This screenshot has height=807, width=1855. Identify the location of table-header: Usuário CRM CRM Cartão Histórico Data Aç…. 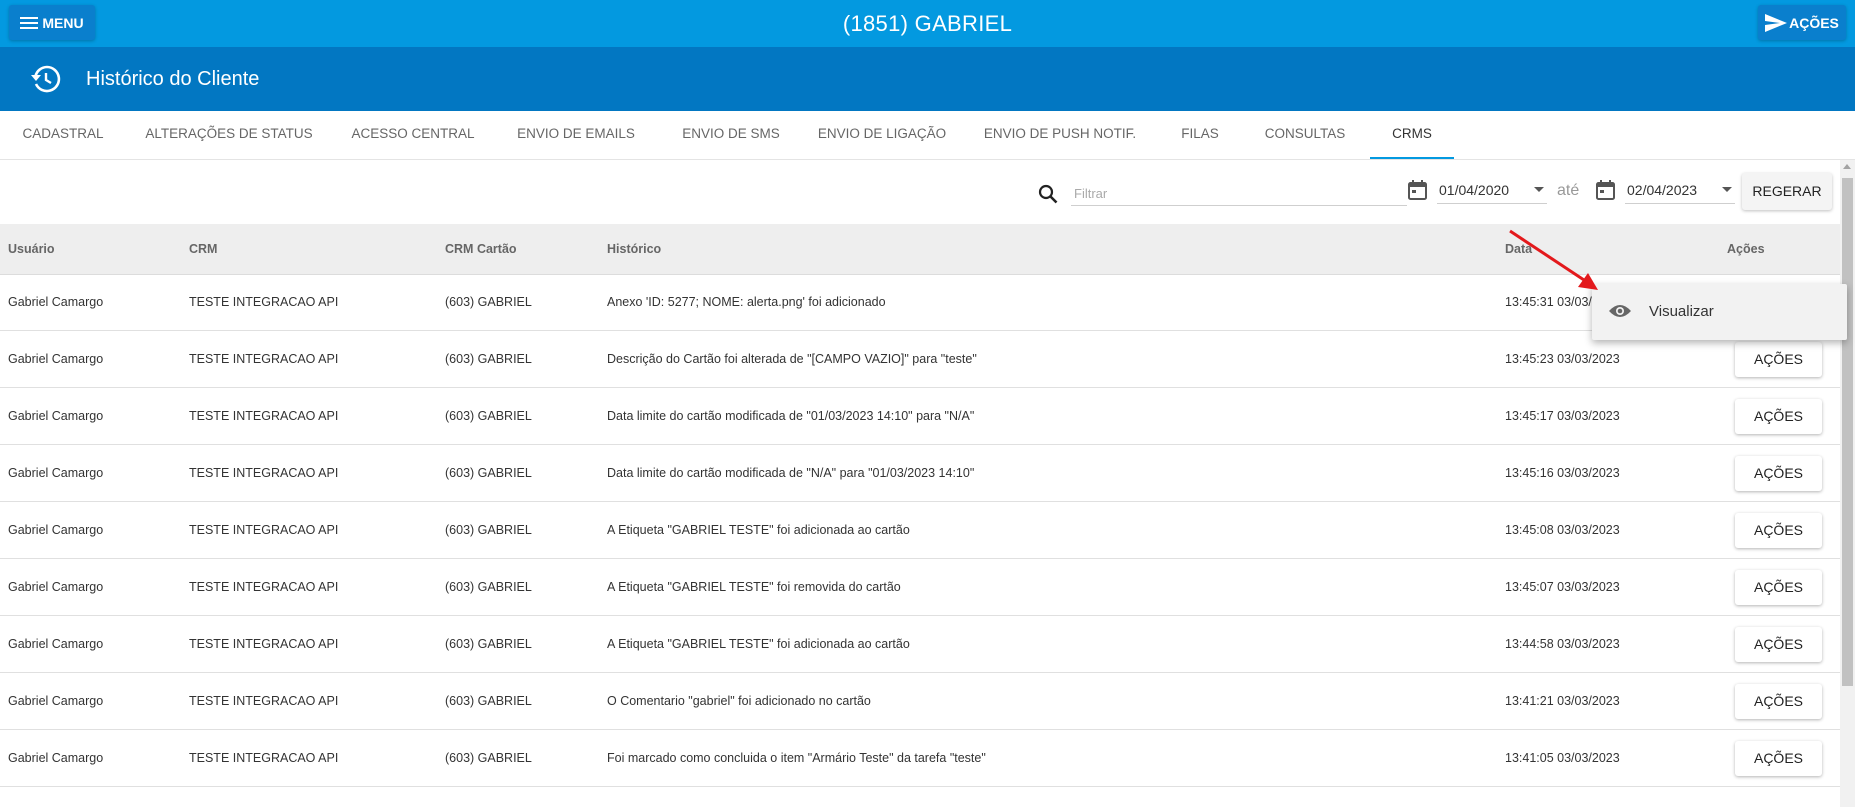
(920, 249).